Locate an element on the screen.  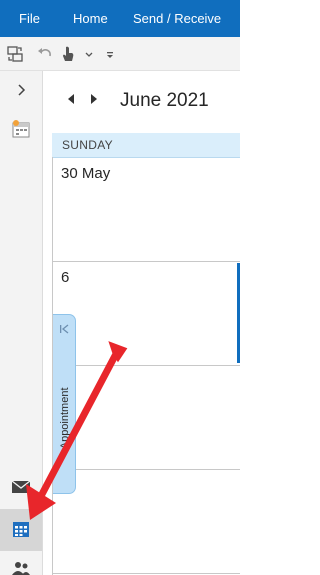
selection-indicator is located at coordinates (238, 313).